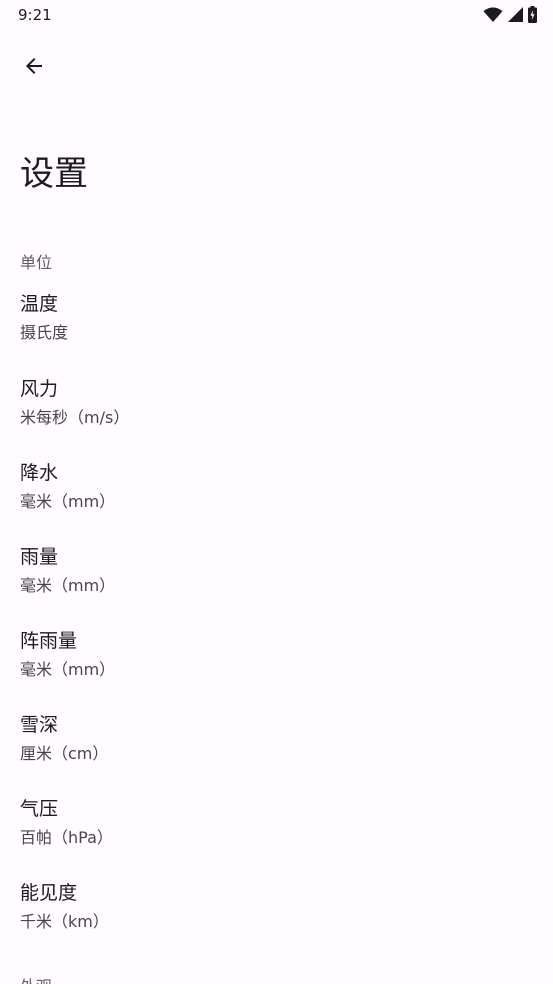 The height and width of the screenshot is (984, 553). I want to click on cell-signal-icon, so click(515, 14).